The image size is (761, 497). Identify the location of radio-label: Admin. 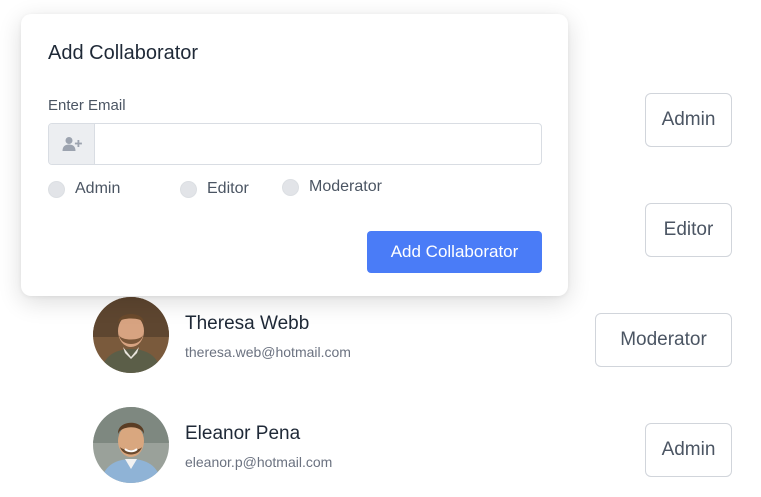
(98, 188).